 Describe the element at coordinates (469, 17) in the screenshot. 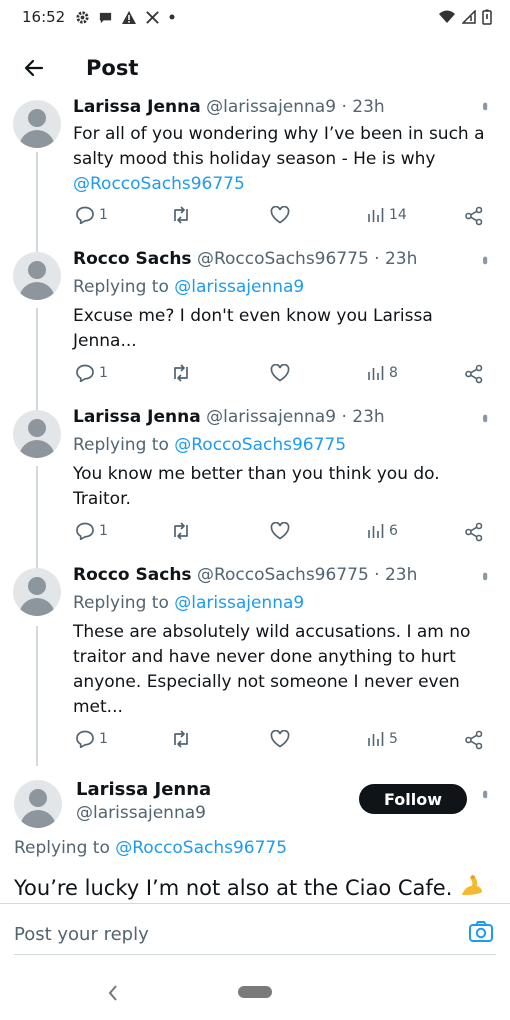

I see `signal-icon` at that location.